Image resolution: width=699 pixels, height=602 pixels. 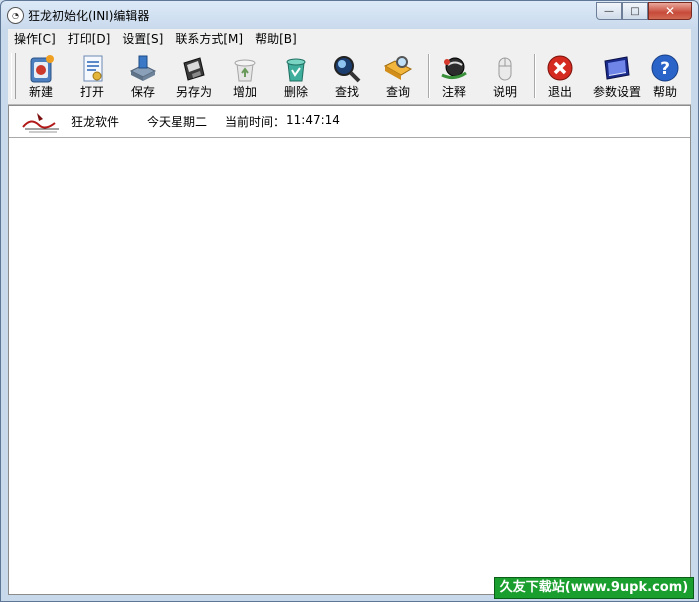 I want to click on help-button: ? 帮助, so click(x=665, y=77).